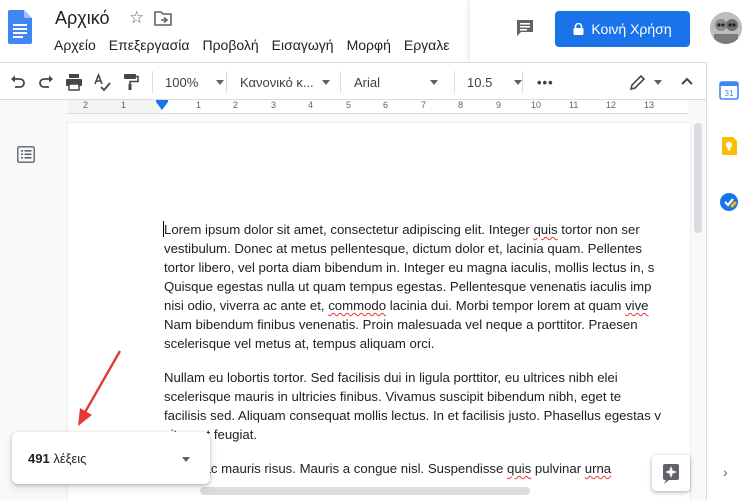 Image resolution: width=750 pixels, height=500 pixels. I want to click on undo-button, so click(18, 82).